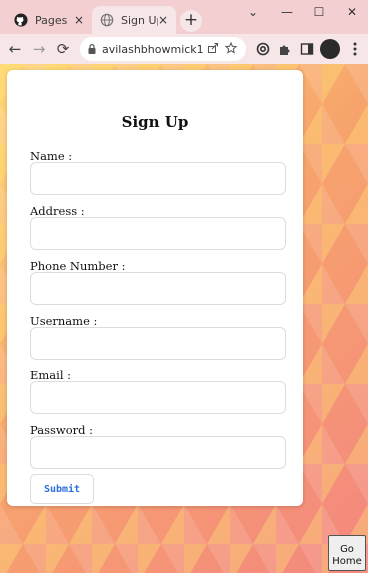  Describe the element at coordinates (191, 21) in the screenshot. I see `new-tab-button: +` at that location.